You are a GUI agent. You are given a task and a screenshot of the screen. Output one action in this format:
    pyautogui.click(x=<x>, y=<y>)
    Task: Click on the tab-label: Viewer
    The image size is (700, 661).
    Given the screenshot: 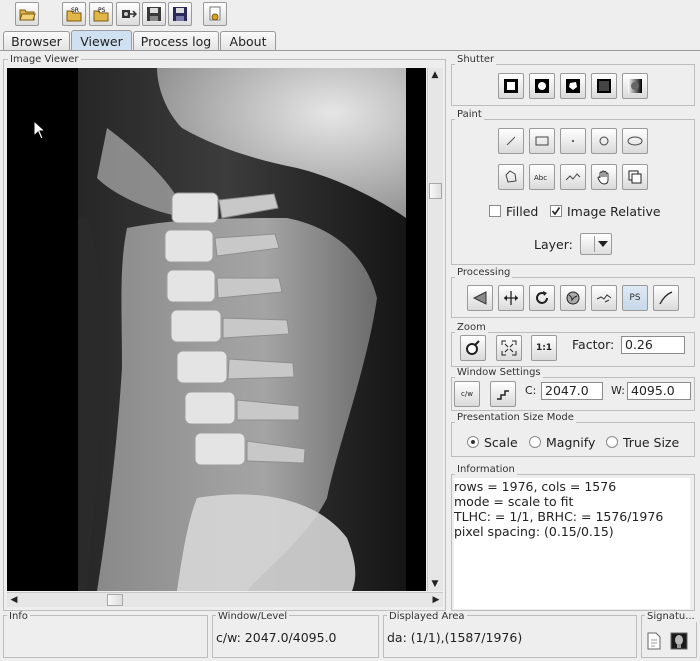 What is the action you would take?
    pyautogui.click(x=101, y=41)
    